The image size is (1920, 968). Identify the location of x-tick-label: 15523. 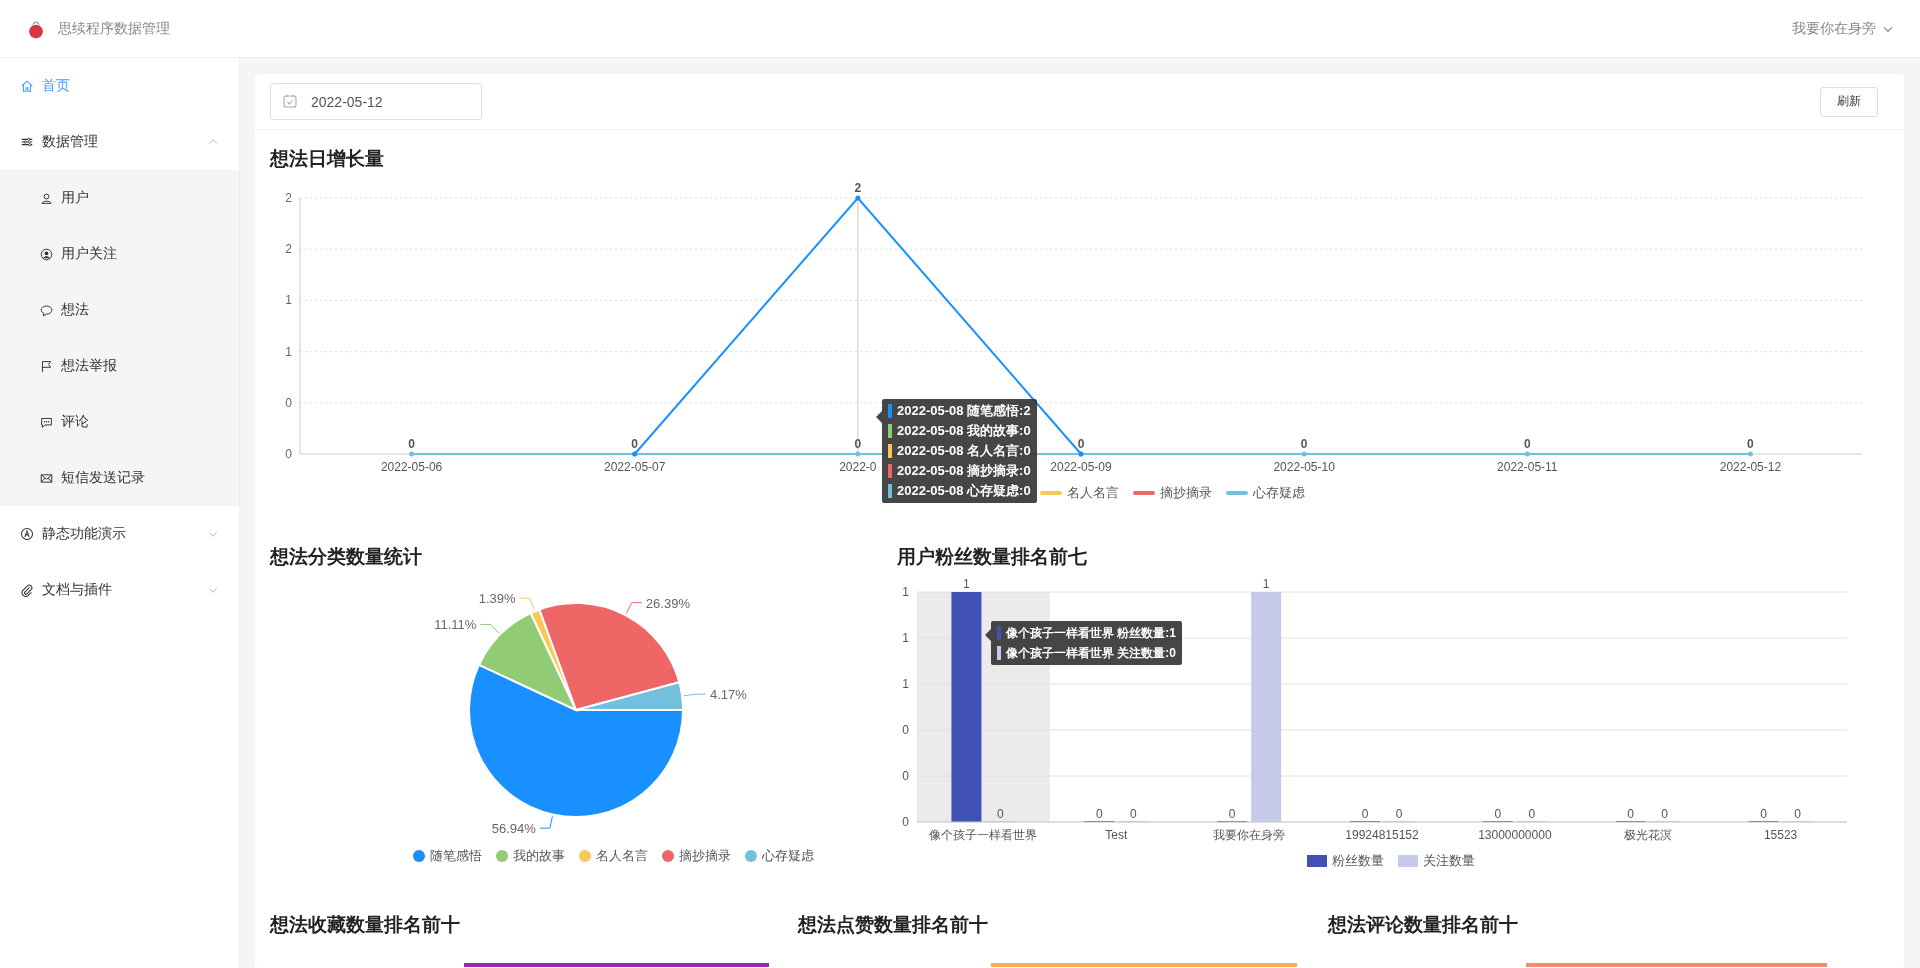
(1780, 835).